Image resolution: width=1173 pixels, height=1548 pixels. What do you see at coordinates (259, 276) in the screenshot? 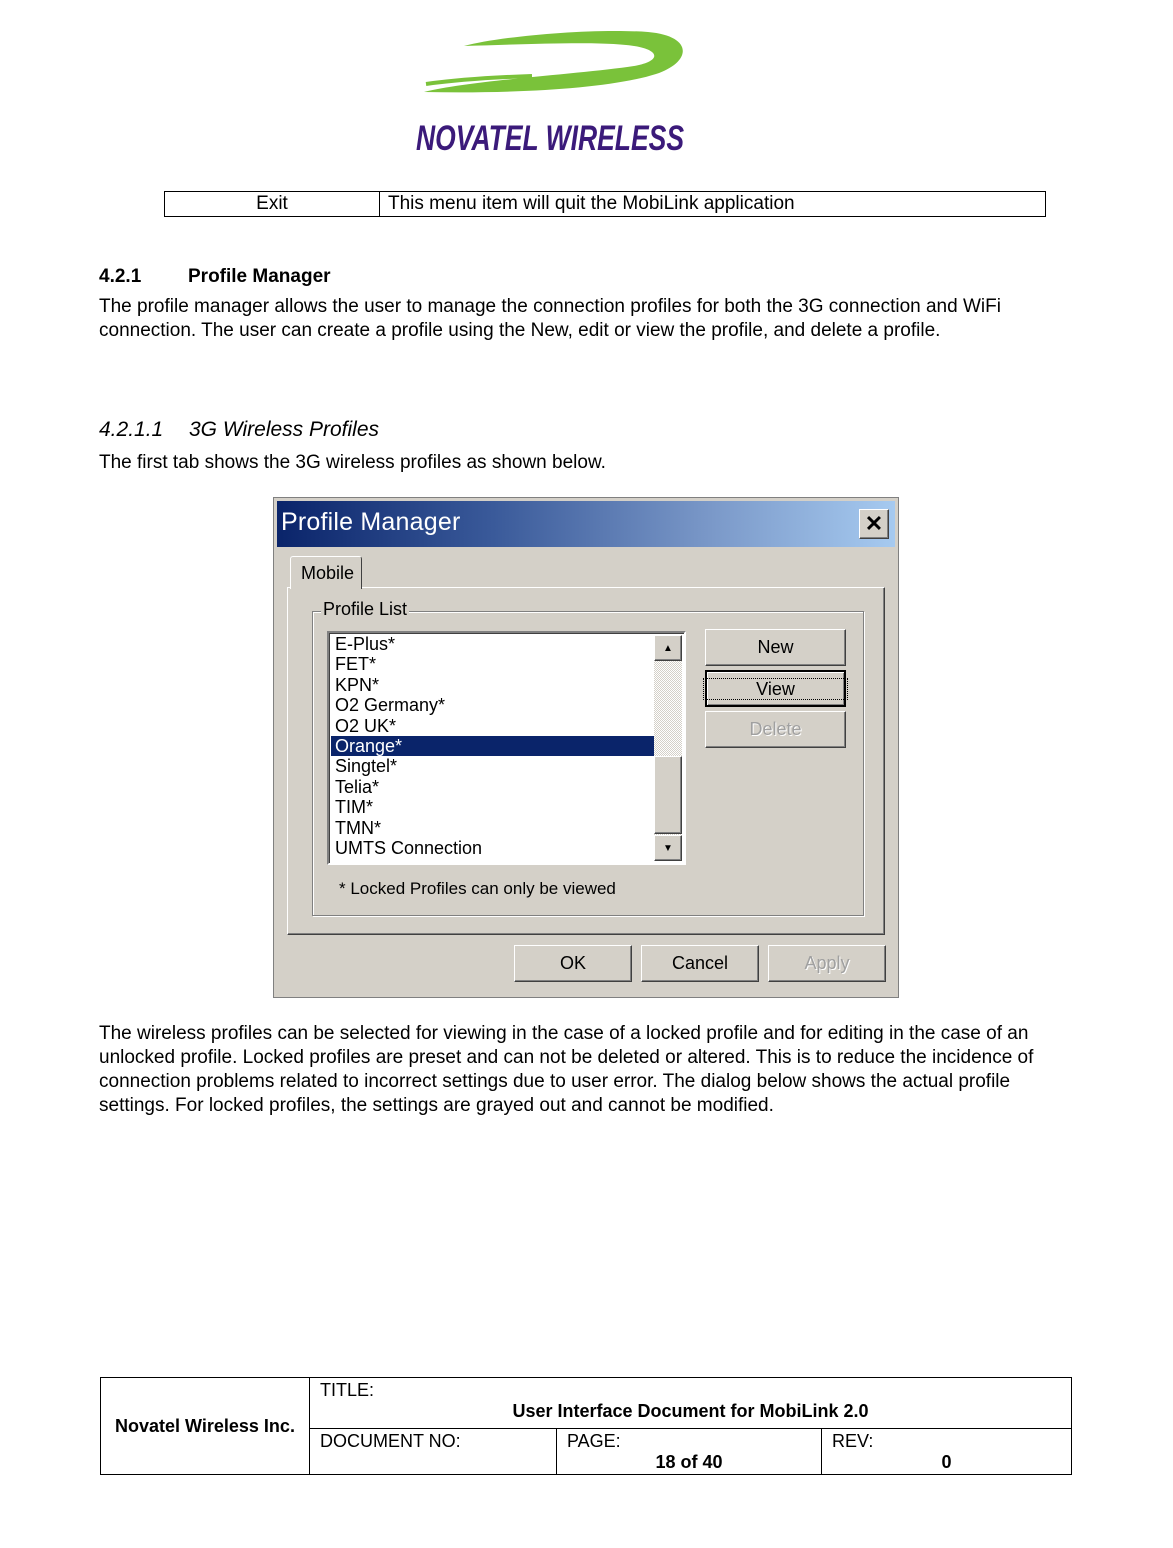
I see `section-title: Profile Manager` at bounding box center [259, 276].